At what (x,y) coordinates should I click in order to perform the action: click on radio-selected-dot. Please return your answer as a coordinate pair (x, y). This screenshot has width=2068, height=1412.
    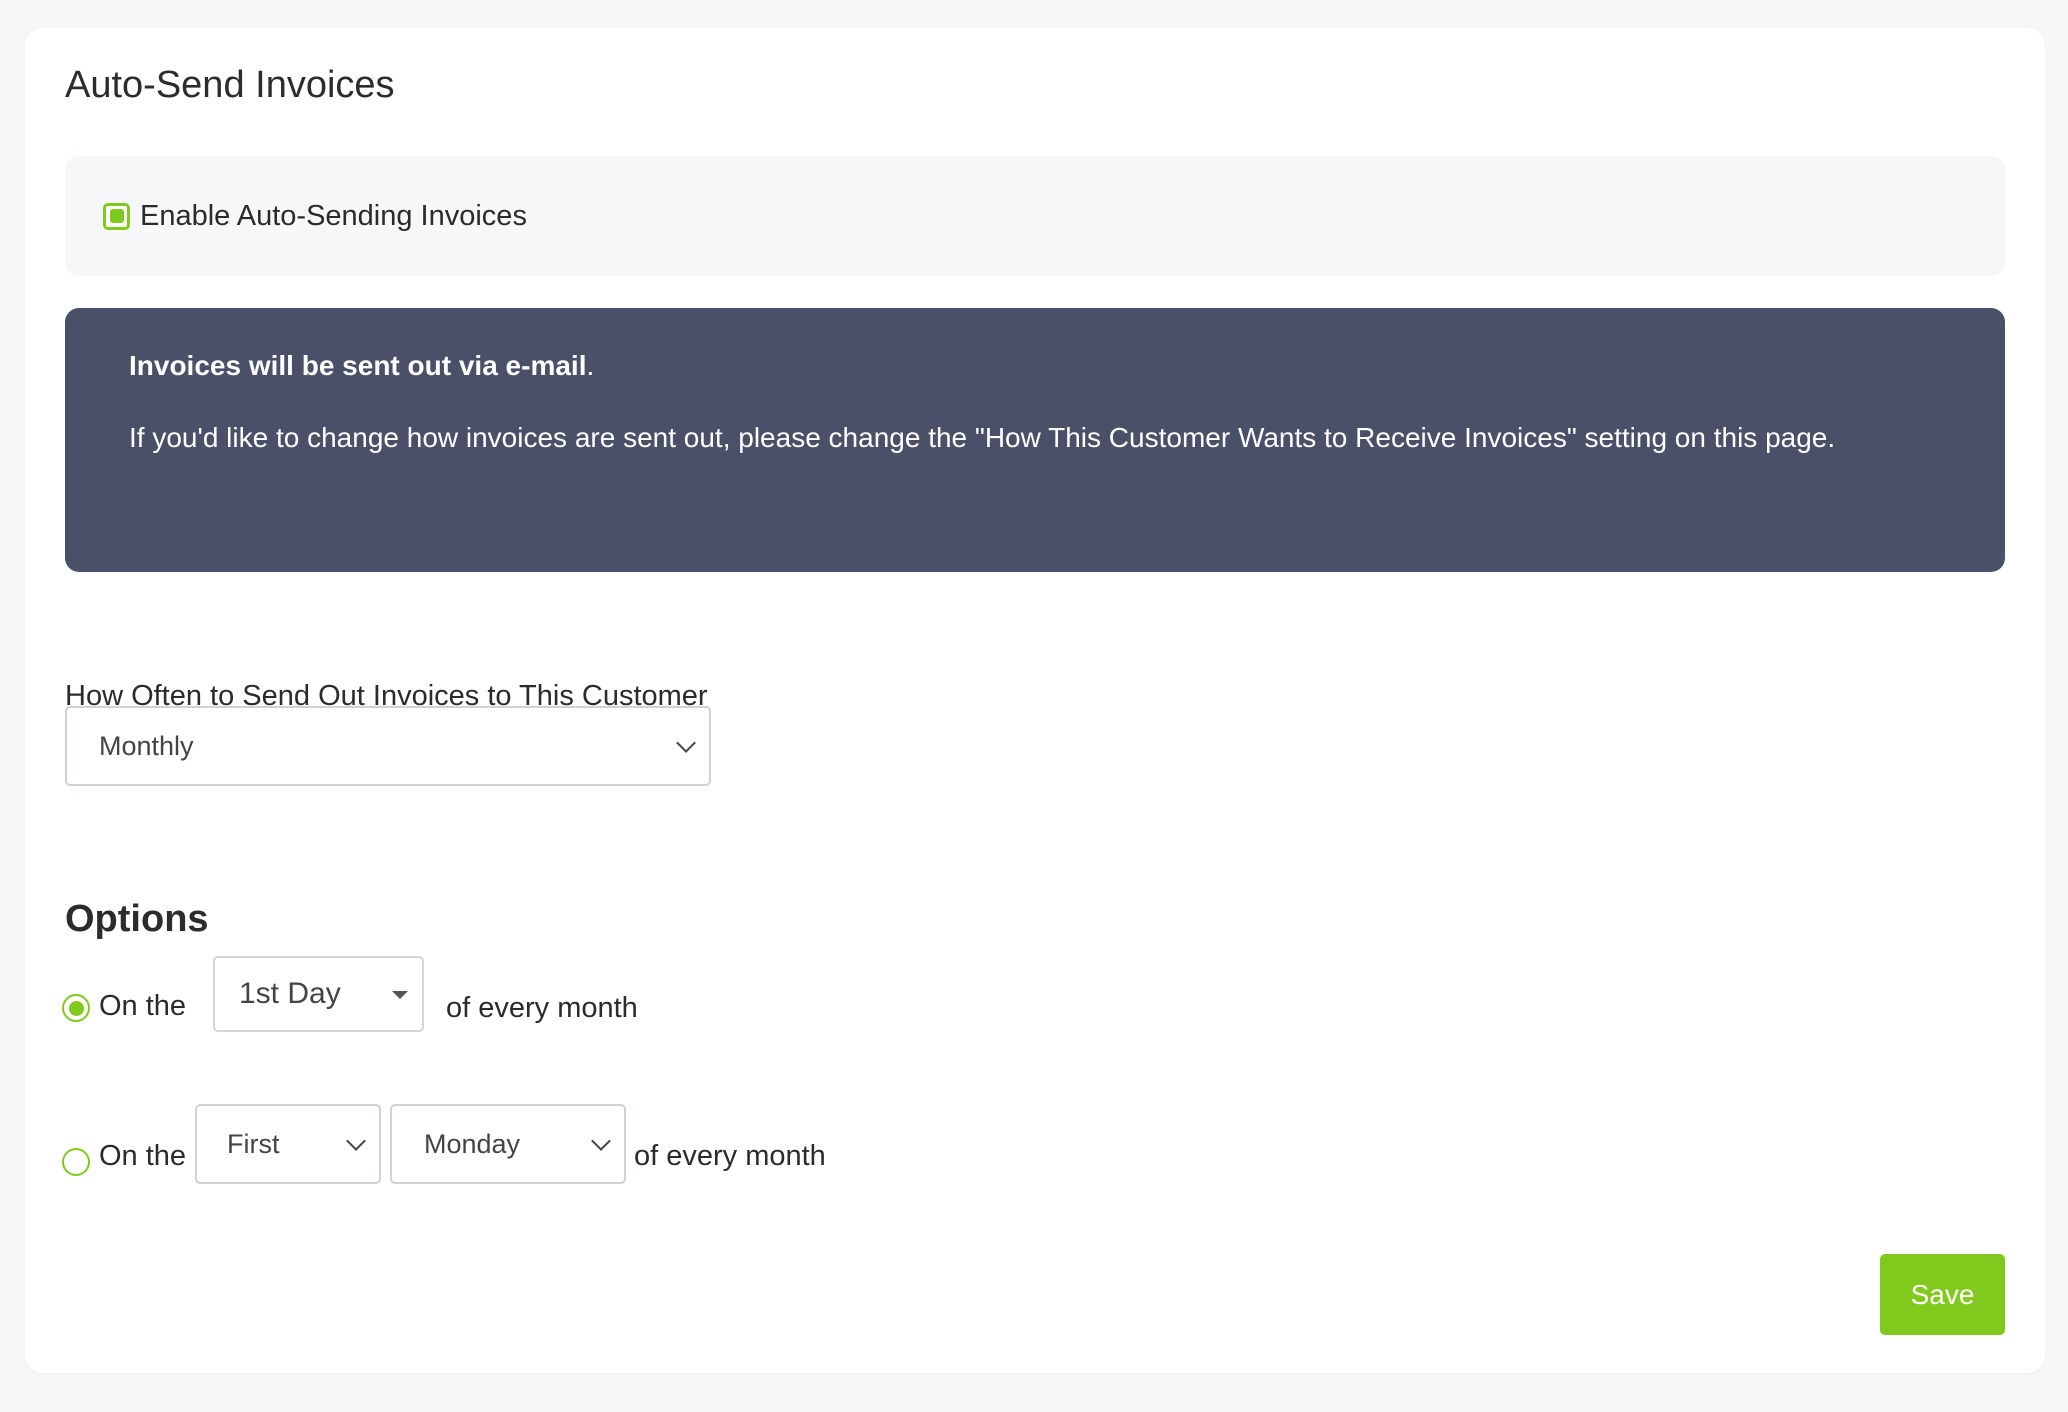
    Looking at the image, I should click on (76, 1008).